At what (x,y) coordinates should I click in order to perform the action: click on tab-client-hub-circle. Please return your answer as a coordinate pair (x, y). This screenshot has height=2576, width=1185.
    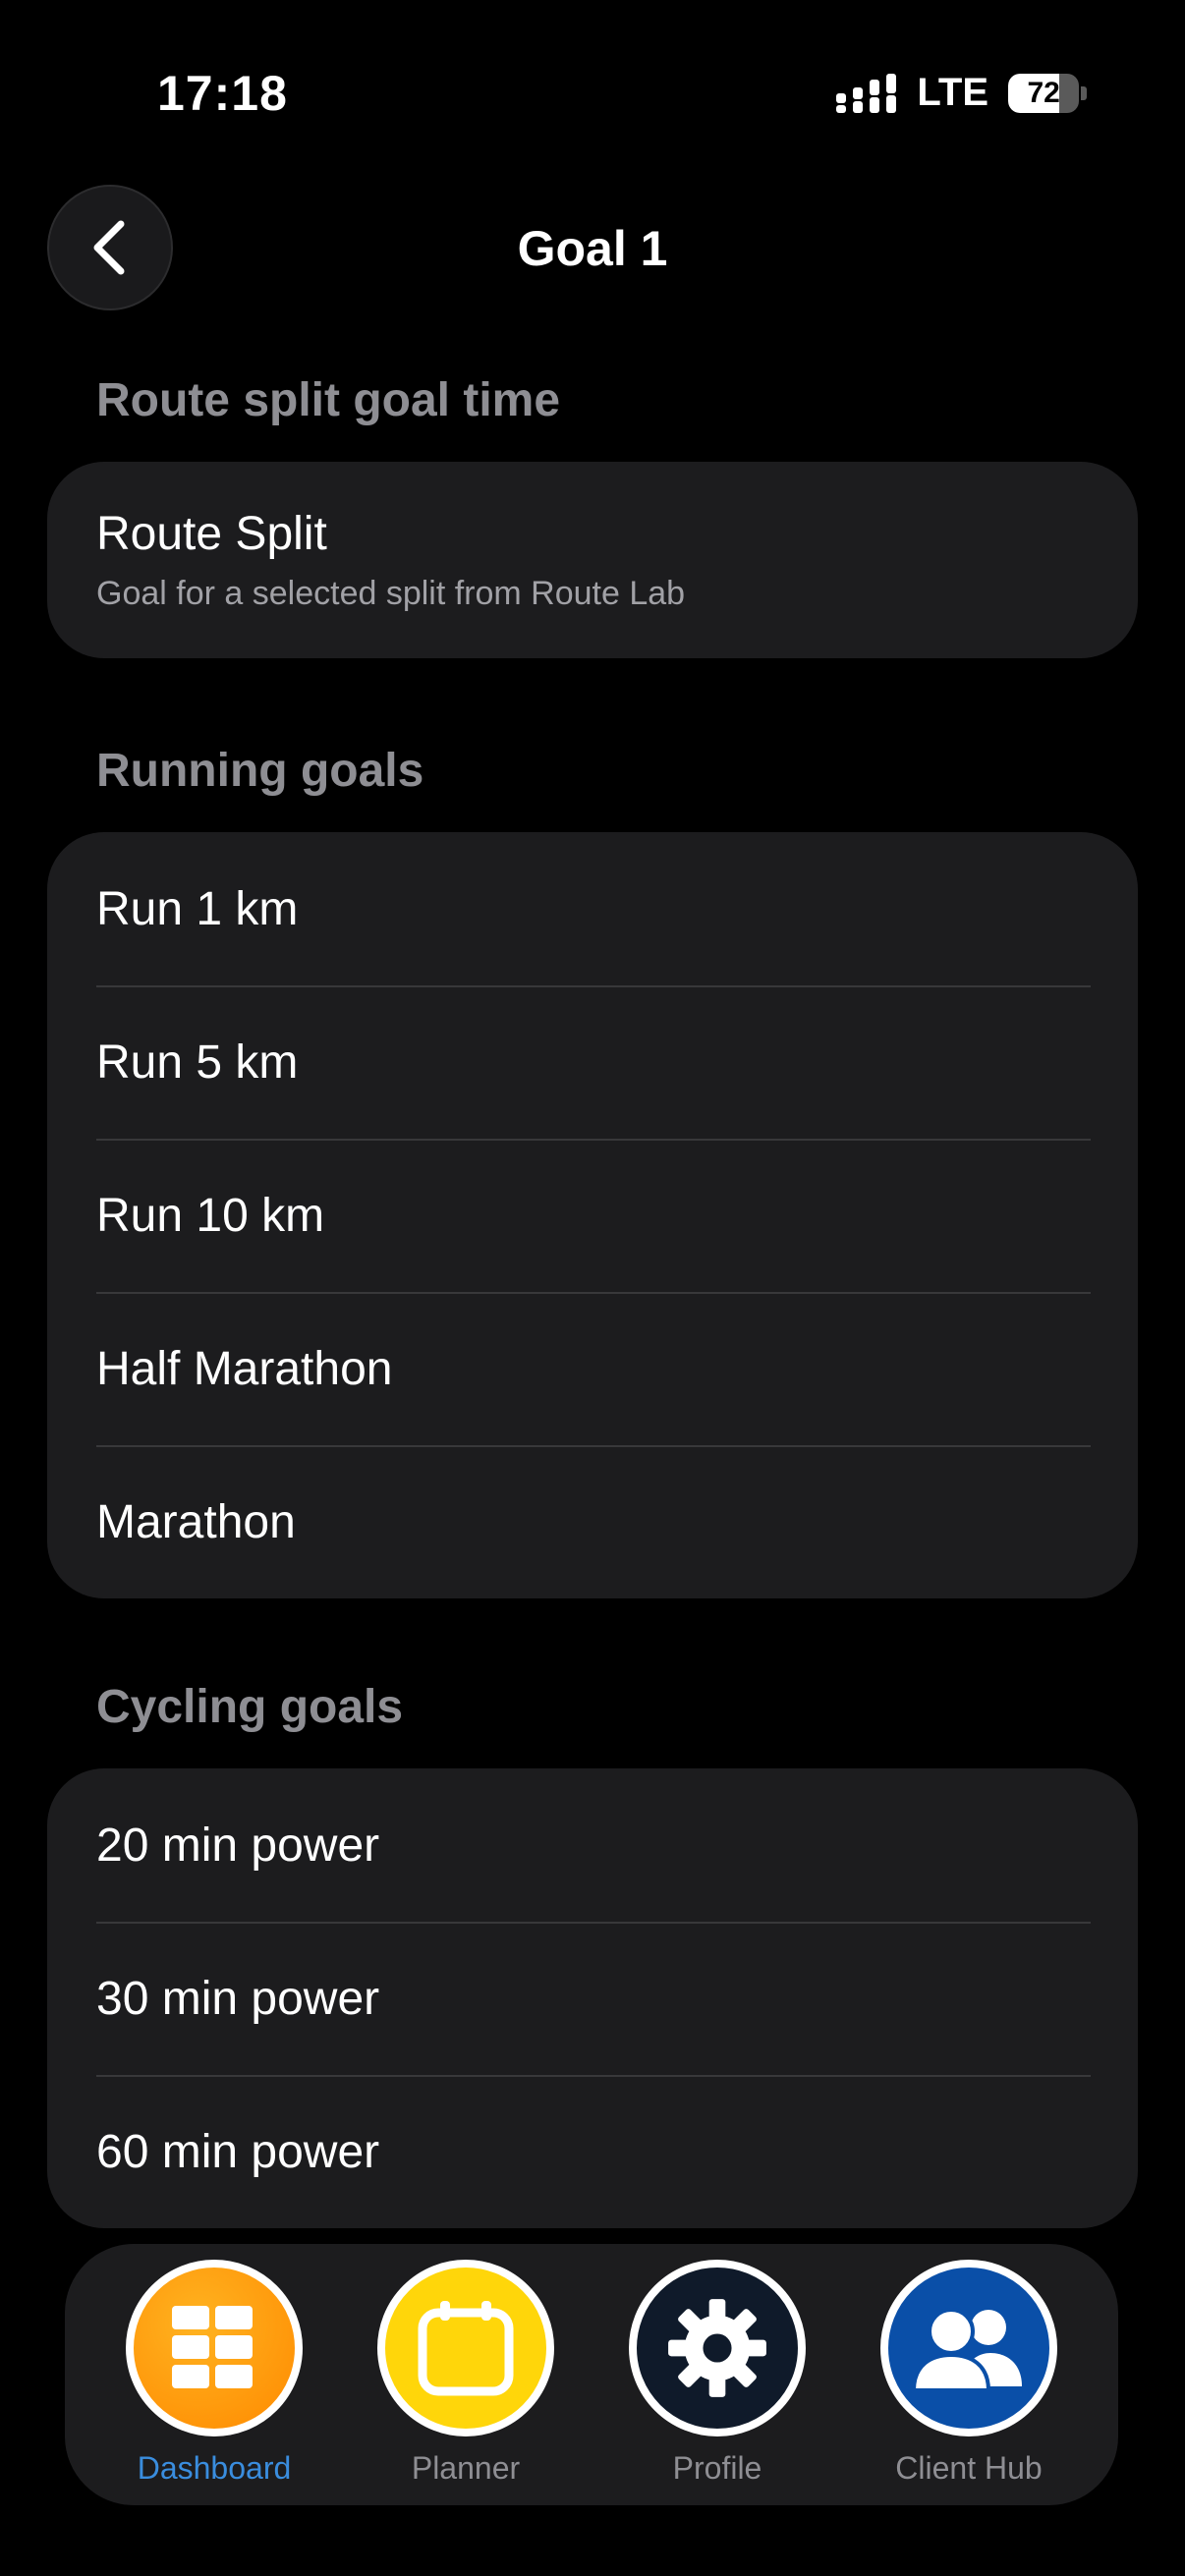
    Looking at the image, I should click on (969, 2348).